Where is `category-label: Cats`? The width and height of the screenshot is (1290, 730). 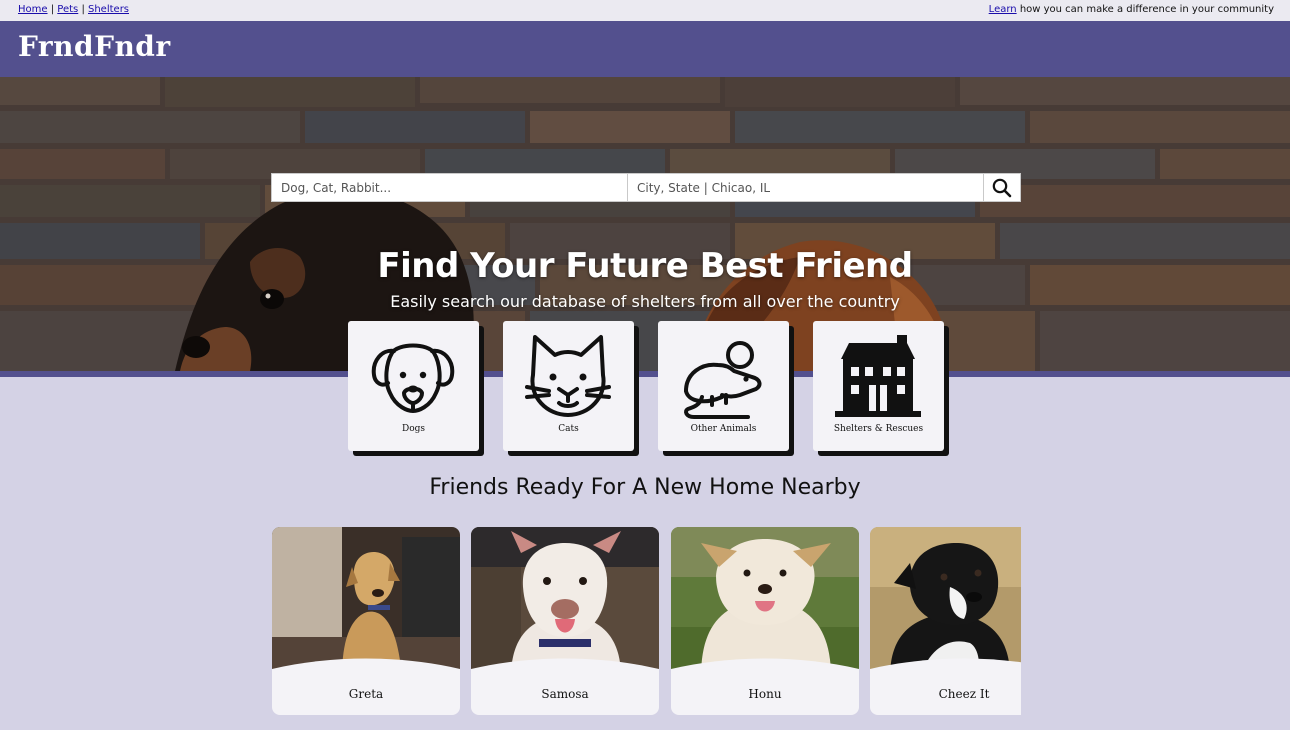 category-label: Cats is located at coordinates (568, 429).